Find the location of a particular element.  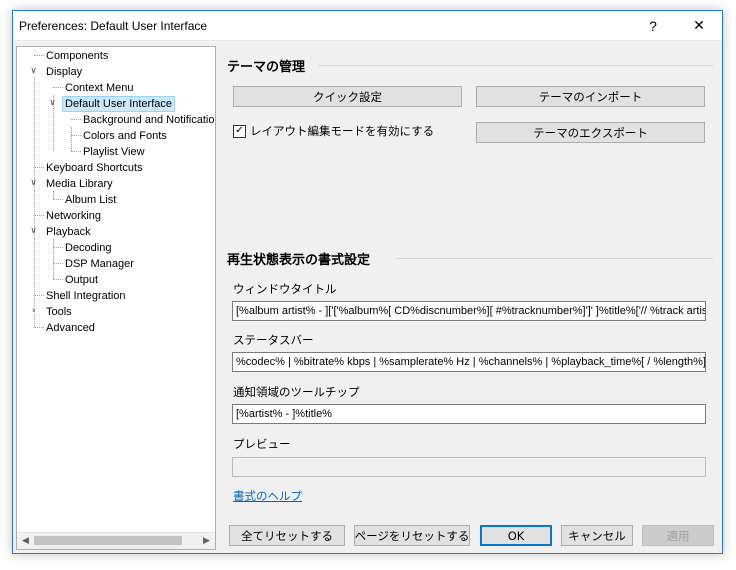

reset-page-button: ページをリセットする is located at coordinates (412, 535).